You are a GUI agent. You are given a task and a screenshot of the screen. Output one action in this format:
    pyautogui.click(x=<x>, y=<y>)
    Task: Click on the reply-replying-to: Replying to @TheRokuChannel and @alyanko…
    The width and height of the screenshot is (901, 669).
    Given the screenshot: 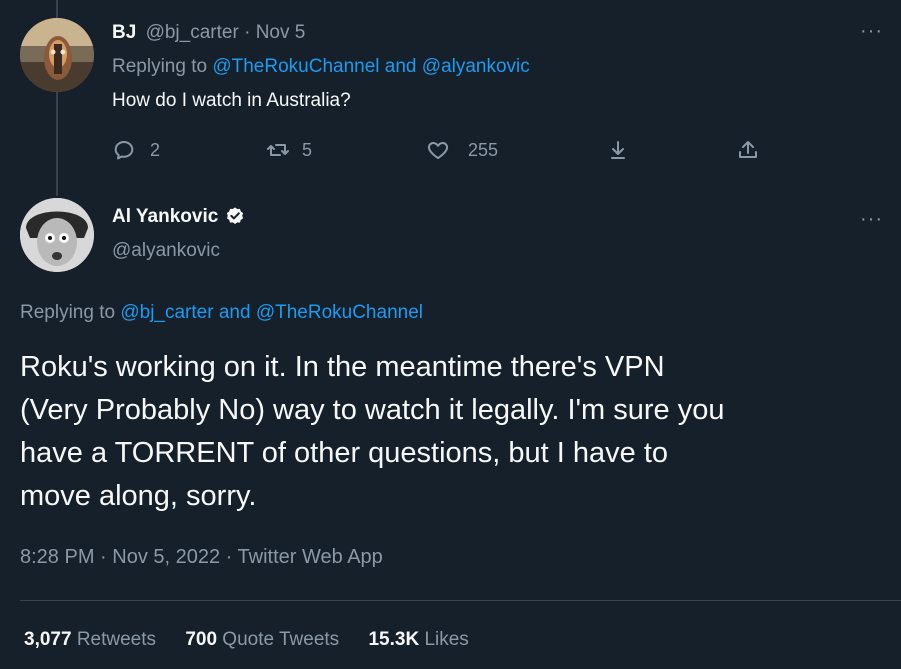 What is the action you would take?
    pyautogui.click(x=321, y=67)
    